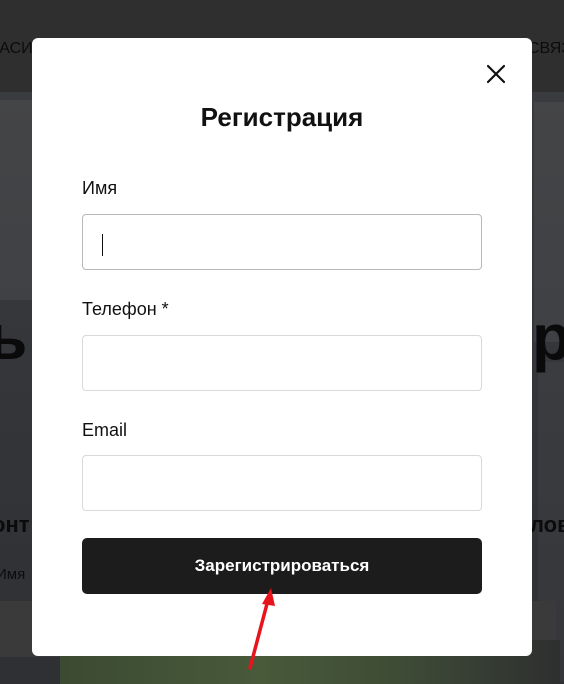  What do you see at coordinates (546, 48) in the screenshot?
I see `background-nav-link-right: связь` at bounding box center [546, 48].